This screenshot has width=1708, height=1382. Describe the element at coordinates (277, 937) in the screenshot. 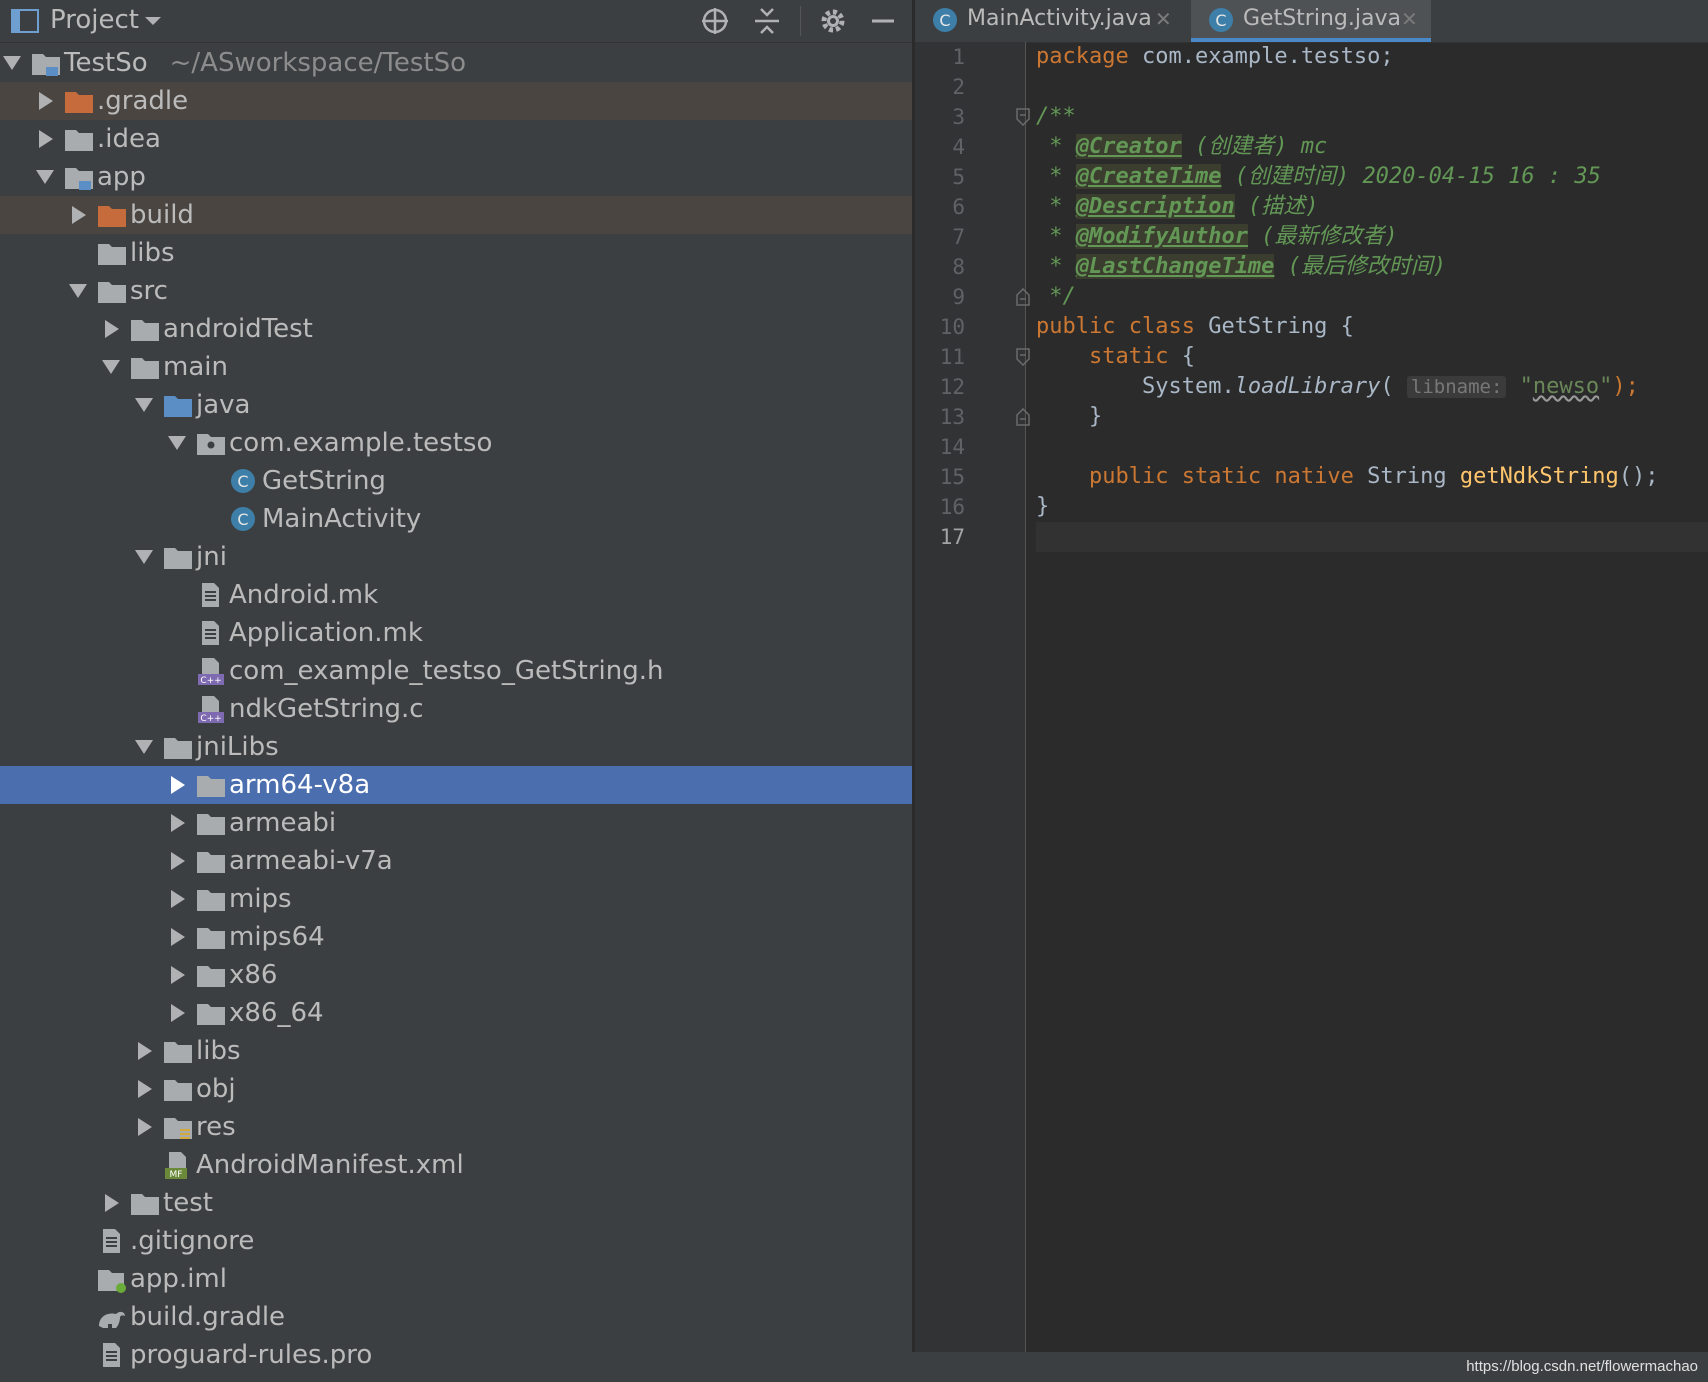

I see `tree-item-label: mips64` at that location.